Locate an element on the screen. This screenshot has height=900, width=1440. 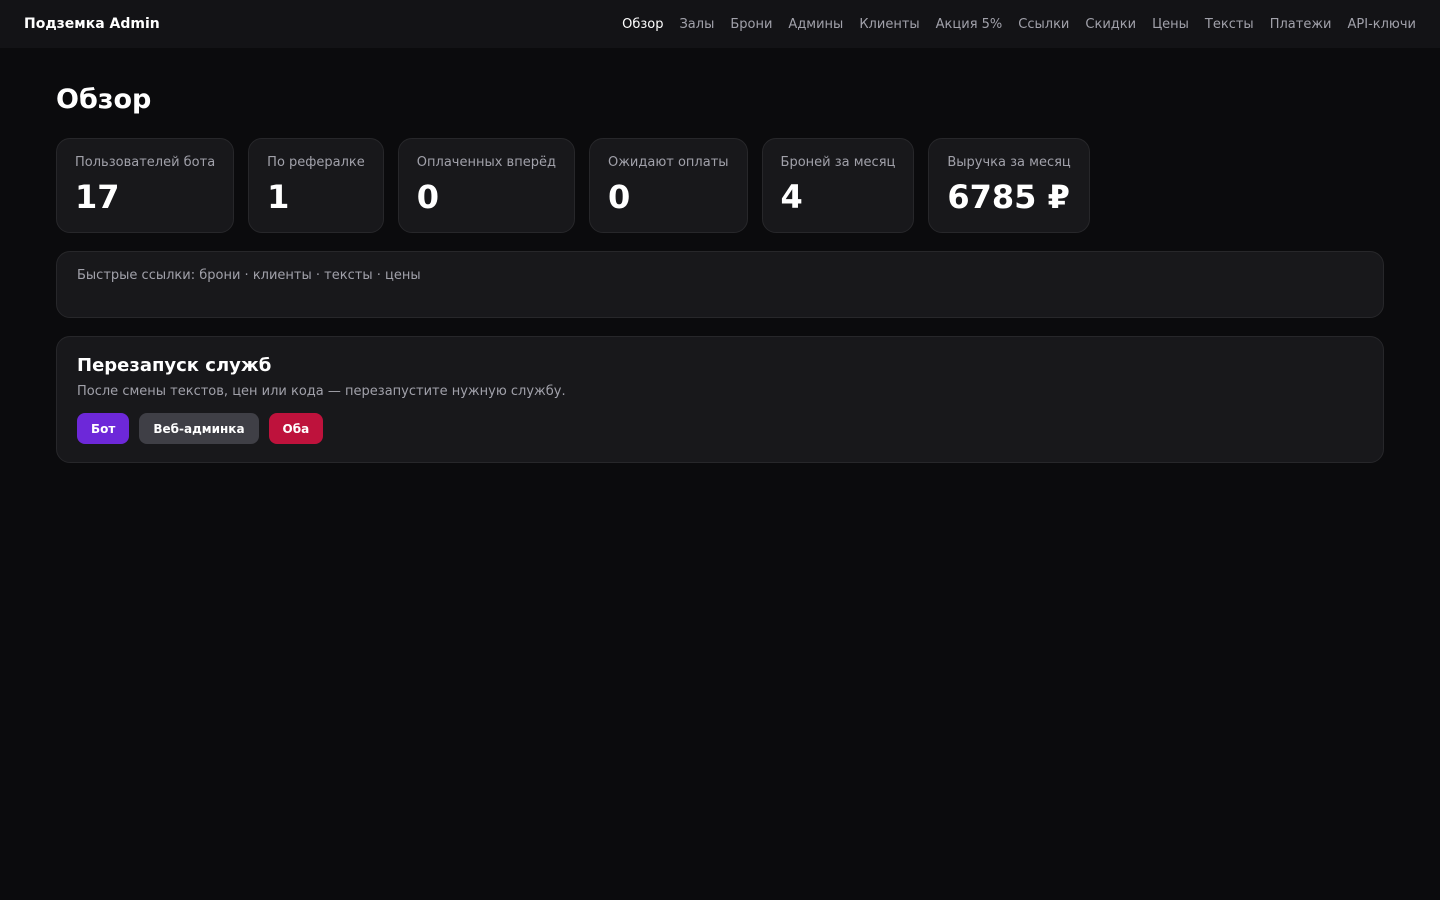
nav-item-links: Ссылки is located at coordinates (1043, 24).